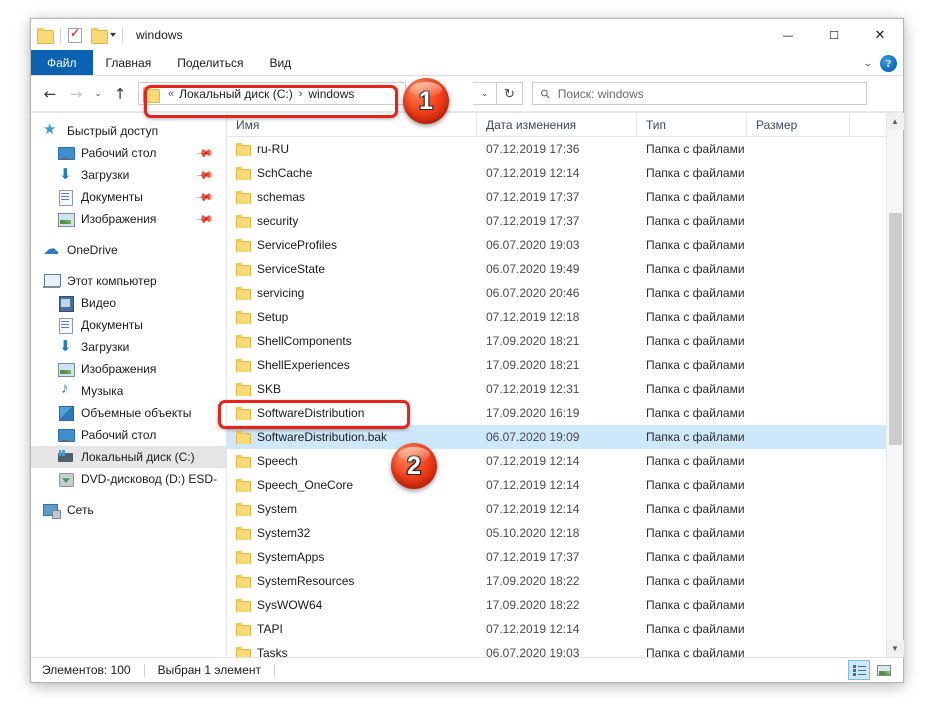 This screenshot has width=935, height=711. Describe the element at coordinates (128, 369) in the screenshot. I see `sidebar-item-pictures-pc: Изображения` at that location.